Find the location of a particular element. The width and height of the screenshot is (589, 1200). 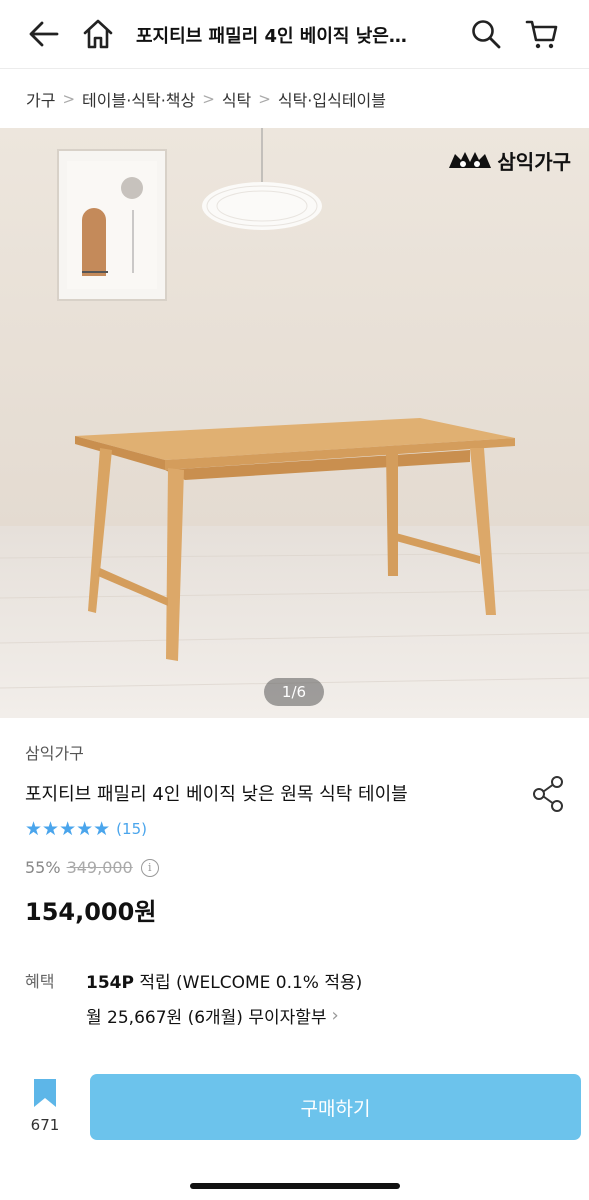

installment-text: 월 25,667원 (6개월) 무이자할부 is located at coordinates (206, 1018).